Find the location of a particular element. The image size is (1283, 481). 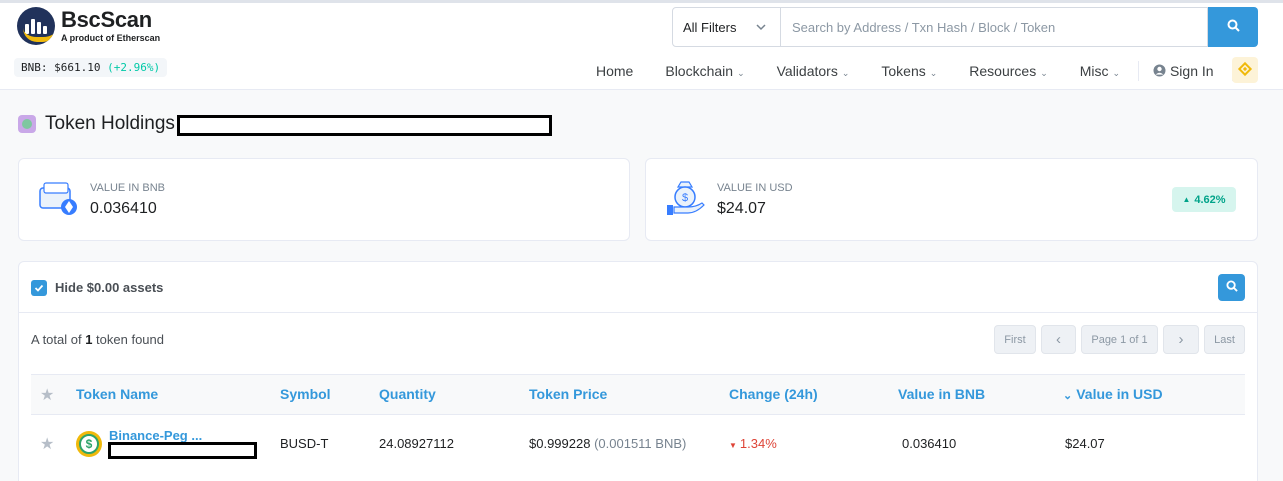

search-filter-select: All Filters is located at coordinates (726, 27).